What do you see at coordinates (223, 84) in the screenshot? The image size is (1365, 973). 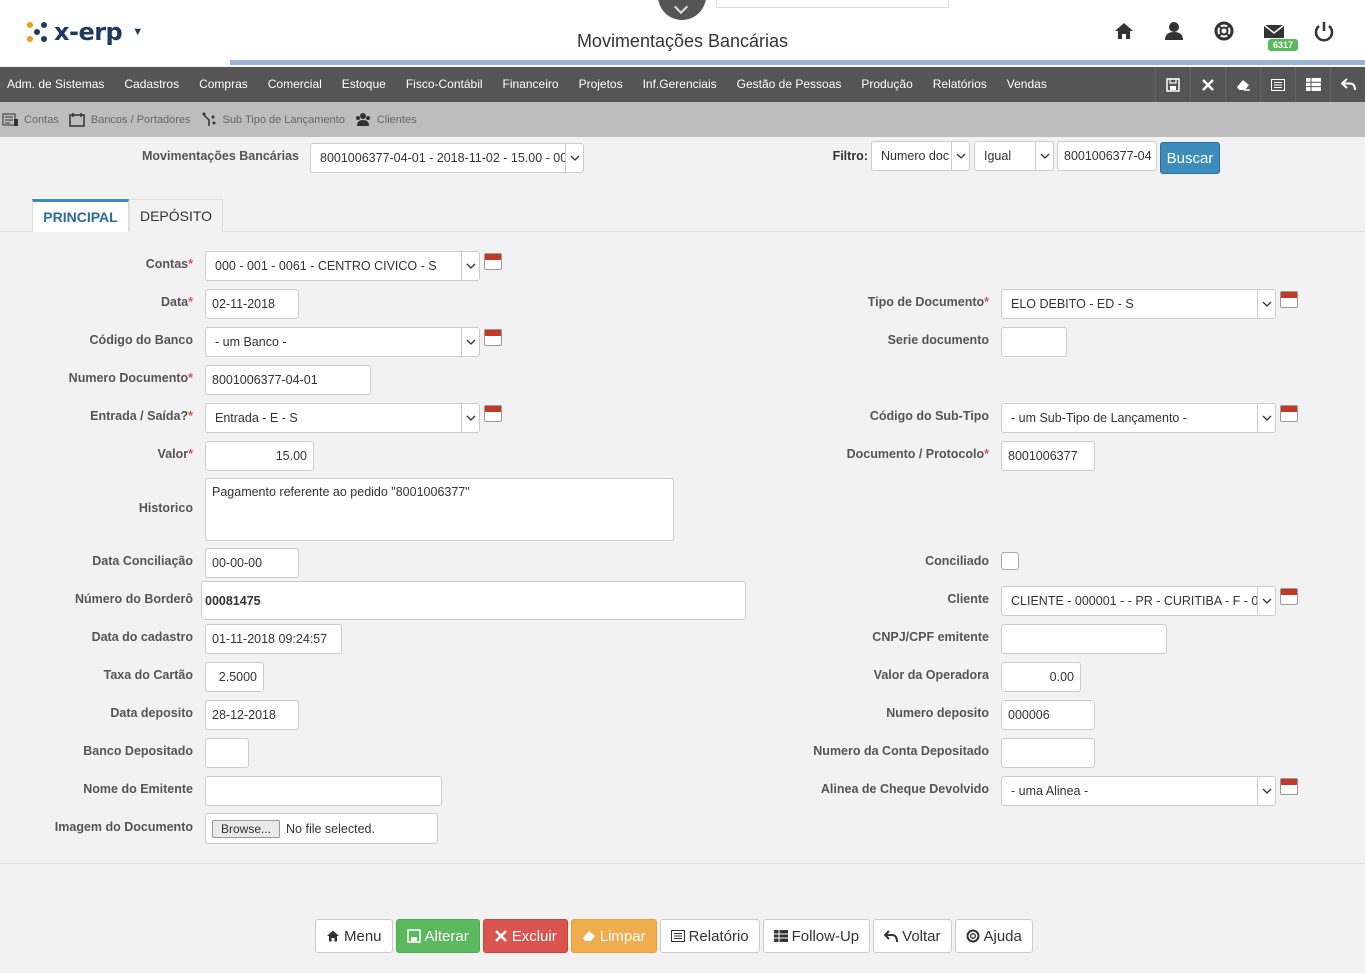 I see `menu-item-compras: Compras` at bounding box center [223, 84].